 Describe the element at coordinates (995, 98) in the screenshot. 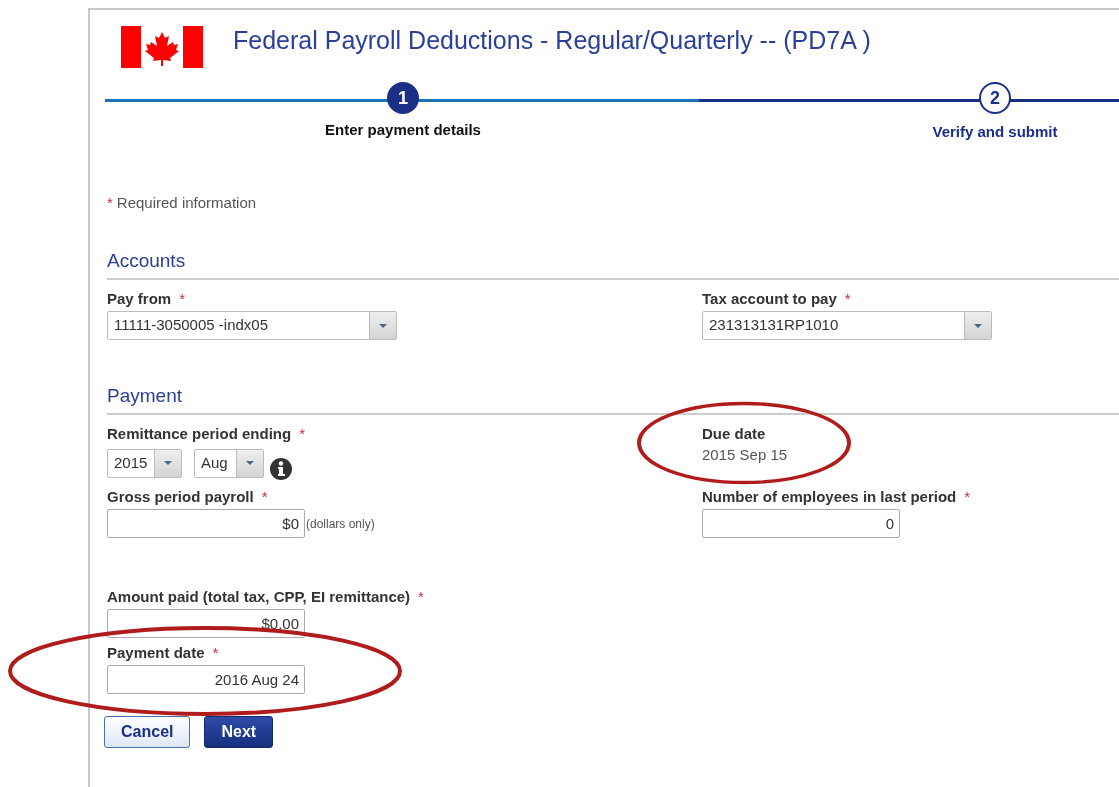

I see `step-number: 2` at that location.